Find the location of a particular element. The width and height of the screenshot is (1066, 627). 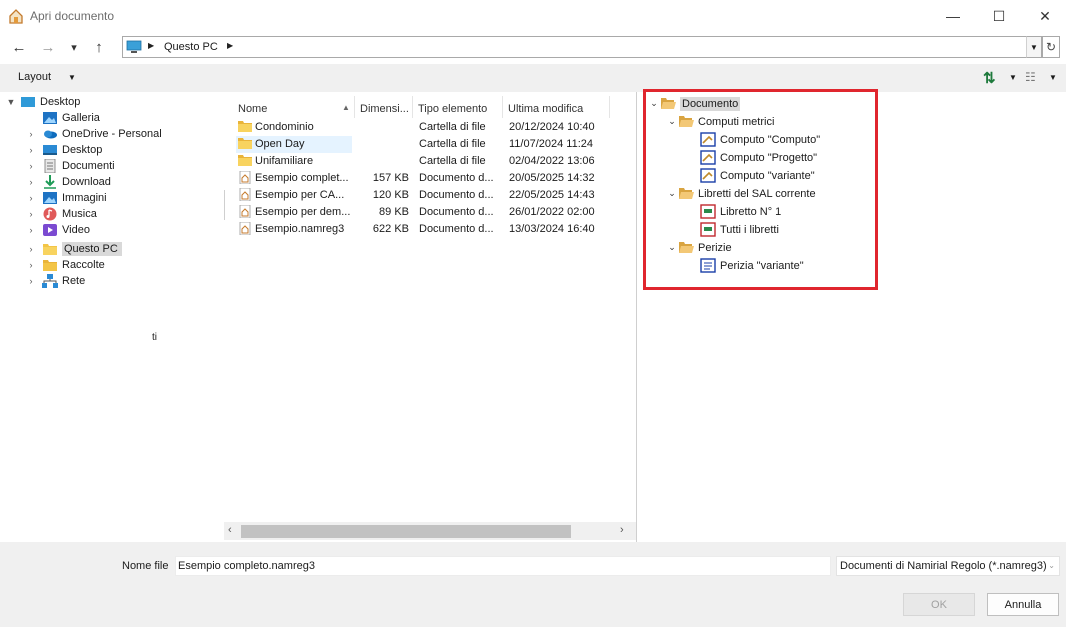

recent-locations-button: ▾ is located at coordinates (74, 47).